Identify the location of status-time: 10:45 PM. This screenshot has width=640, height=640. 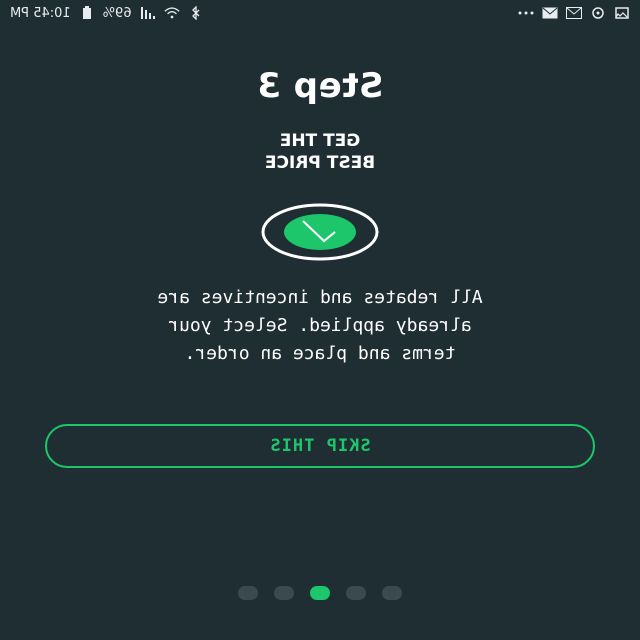
(40, 13).